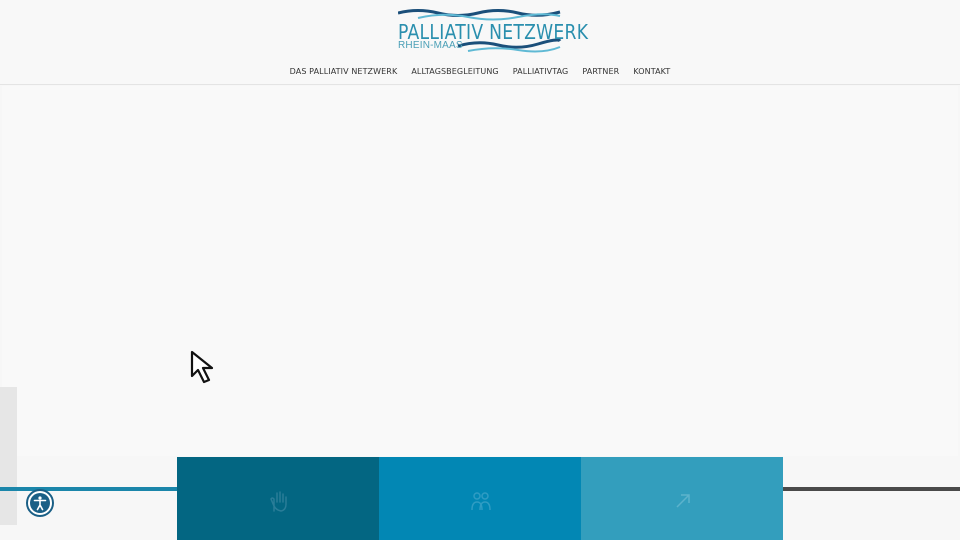  What do you see at coordinates (89, 489) in the screenshot?
I see `divider-line-left` at bounding box center [89, 489].